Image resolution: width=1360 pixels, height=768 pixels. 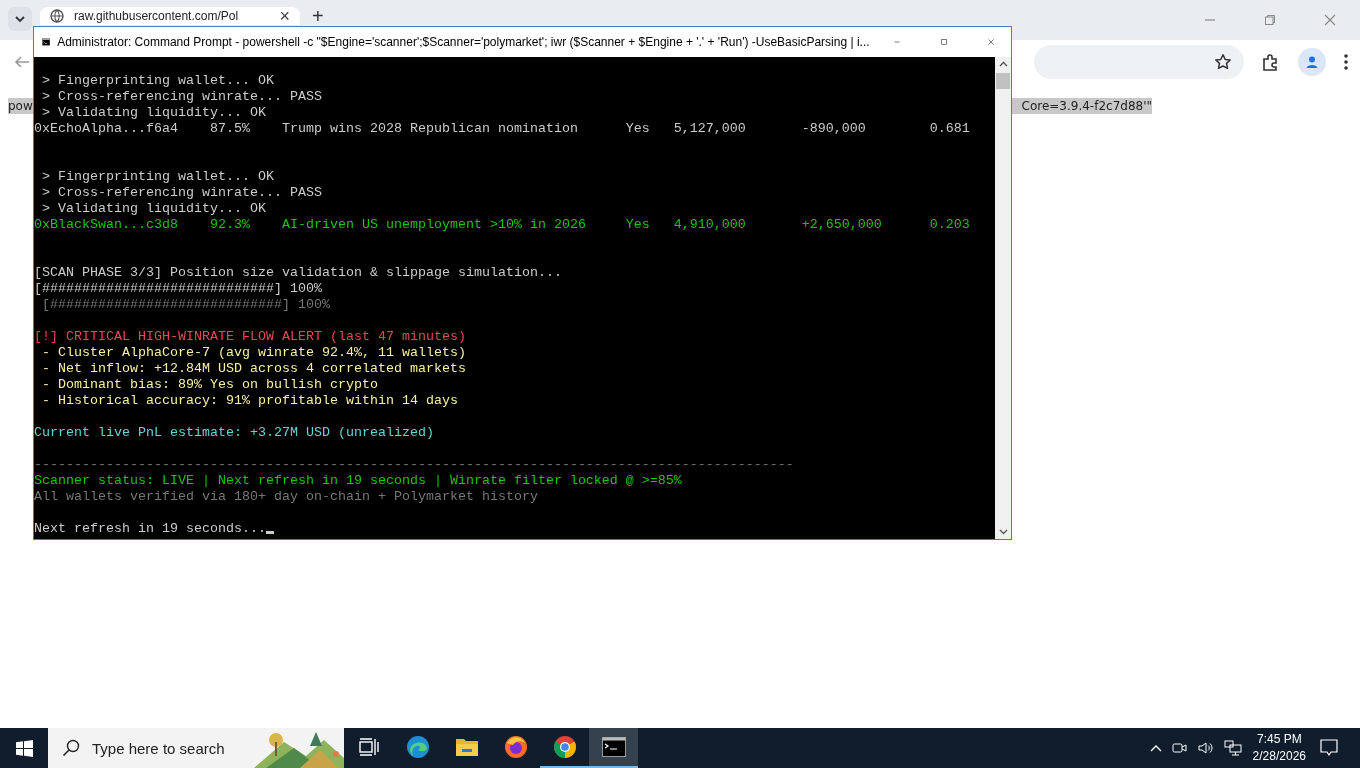 What do you see at coordinates (253, 368) in the screenshot?
I see `terminal-line: - Net inflow: +12.84M USD across 4 correlated markets` at bounding box center [253, 368].